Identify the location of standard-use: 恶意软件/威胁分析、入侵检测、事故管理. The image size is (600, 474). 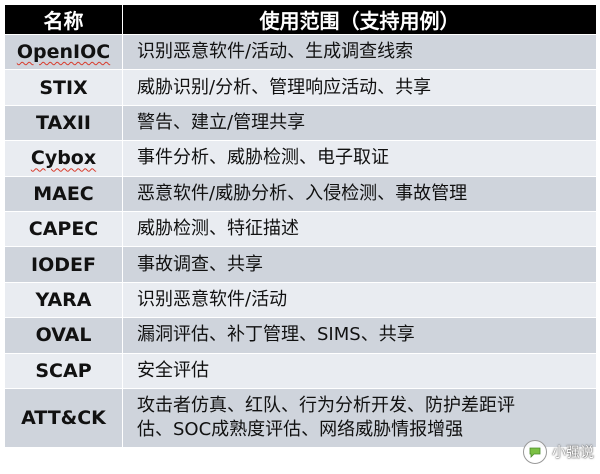
(359, 193).